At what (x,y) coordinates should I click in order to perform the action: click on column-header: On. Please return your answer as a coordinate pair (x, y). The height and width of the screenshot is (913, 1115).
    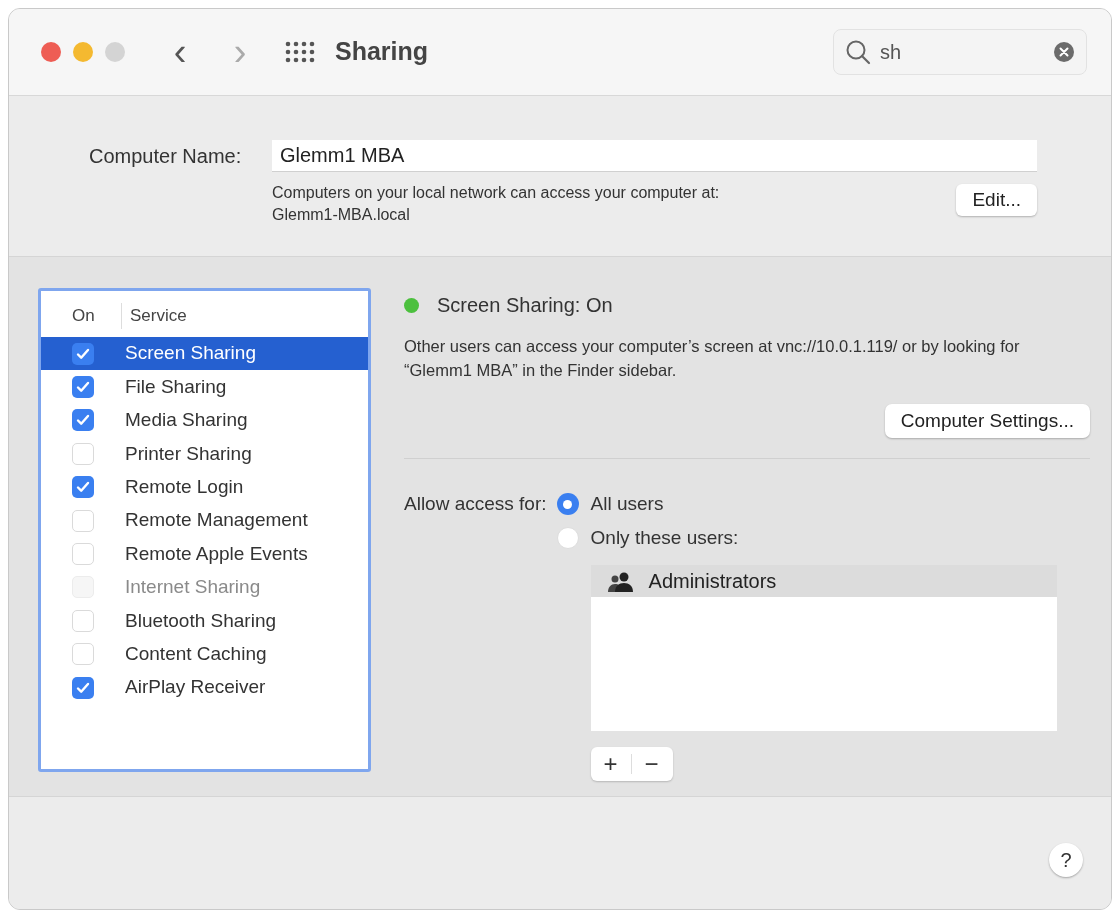
    Looking at the image, I should click on (83, 316).